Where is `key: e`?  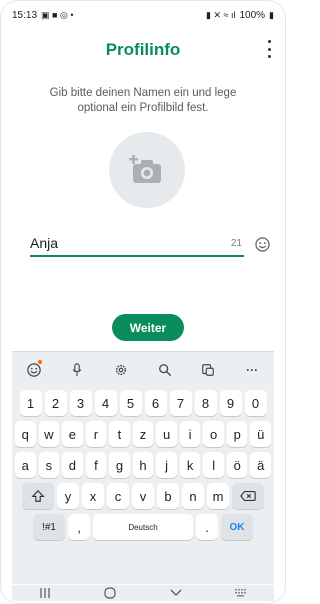
key: e is located at coordinates (72, 434).